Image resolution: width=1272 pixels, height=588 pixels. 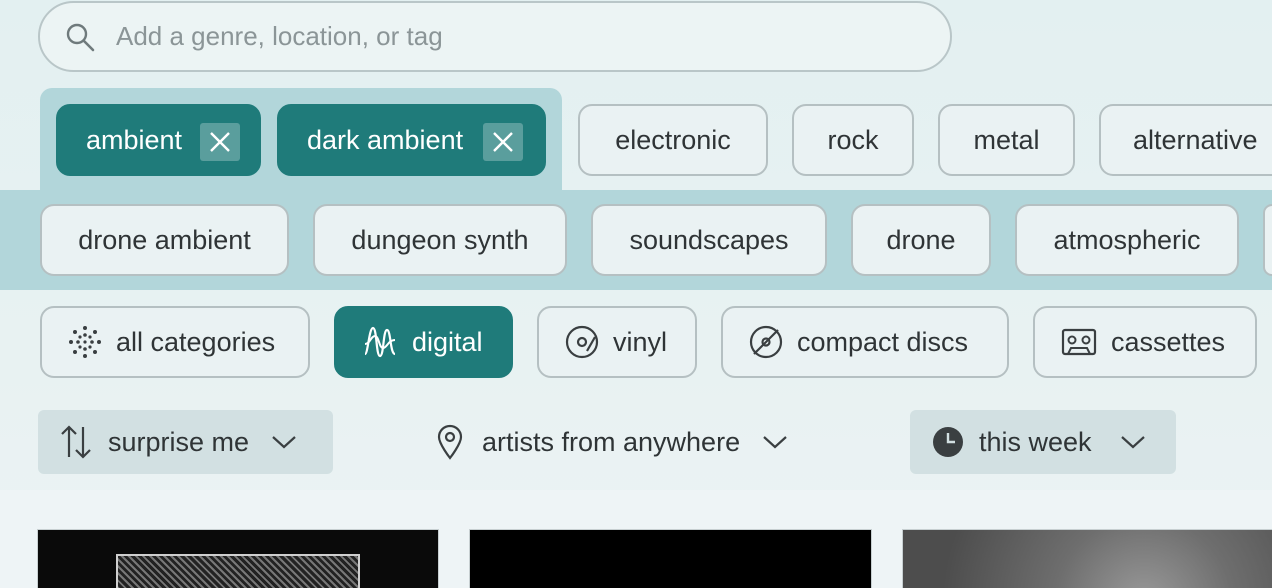 I want to click on tag-electronic: electronic, so click(x=673, y=140).